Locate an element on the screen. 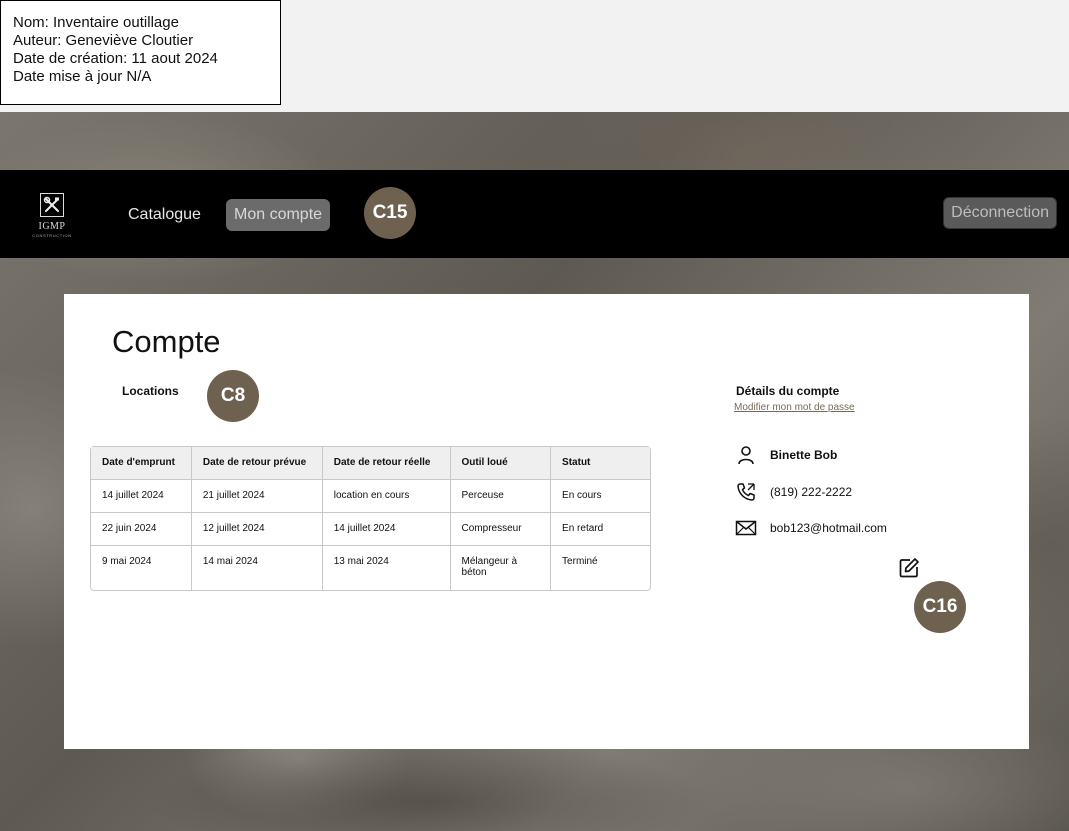 This screenshot has width=1069, height=831. column-header: Outil loué is located at coordinates (501, 463).